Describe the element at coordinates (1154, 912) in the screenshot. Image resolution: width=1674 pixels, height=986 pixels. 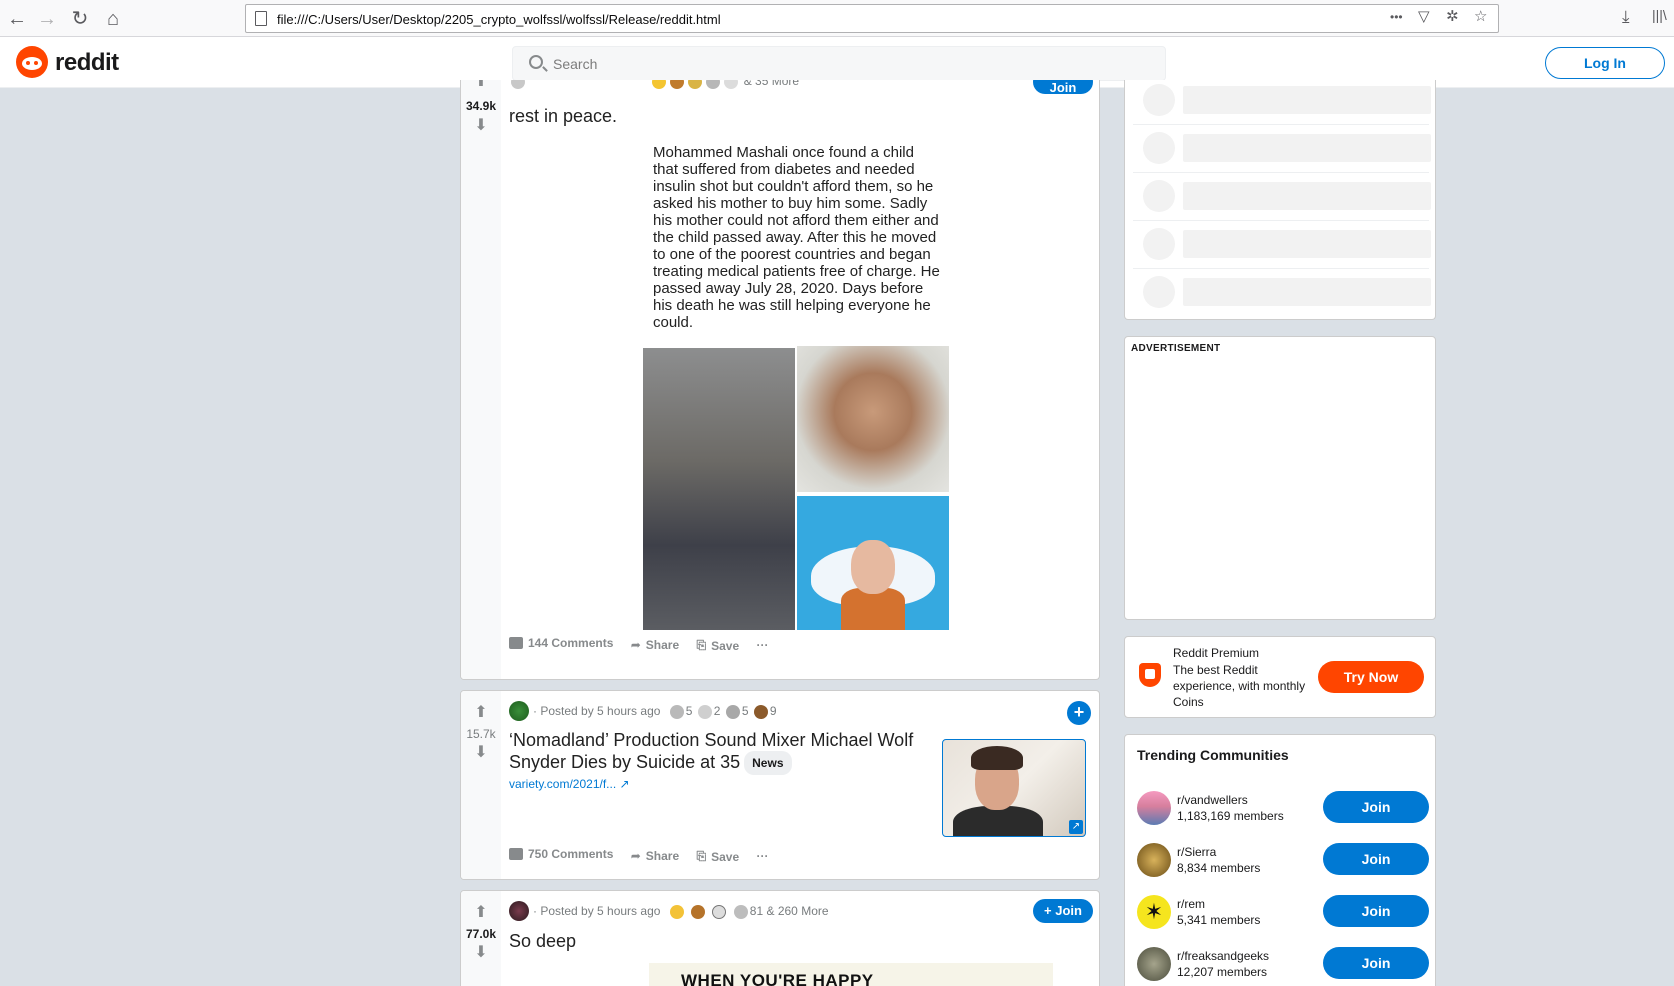
I see `community-avatar: ✶` at that location.